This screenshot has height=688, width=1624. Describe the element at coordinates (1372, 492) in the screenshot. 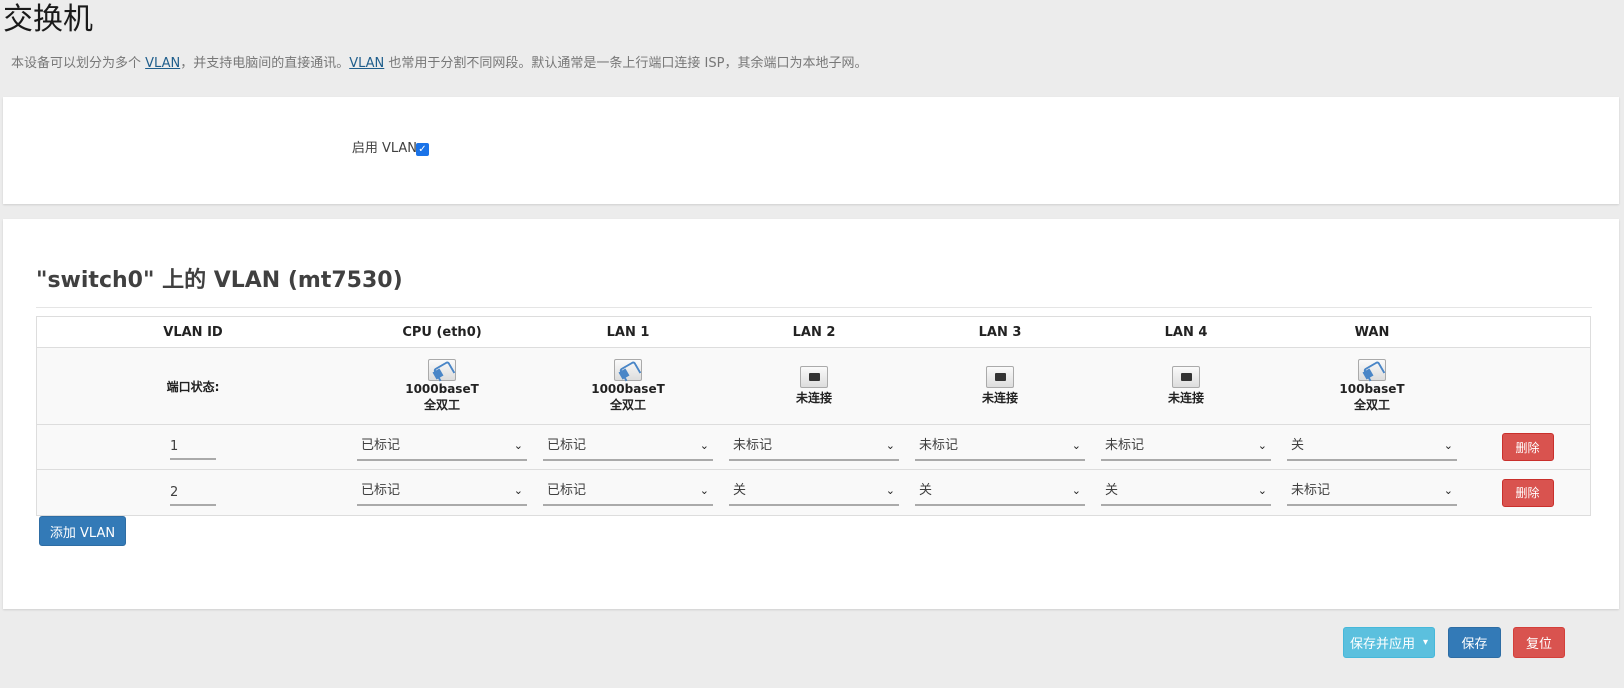

I see `port-mode-select-wan: 未标记 ⌄` at that location.